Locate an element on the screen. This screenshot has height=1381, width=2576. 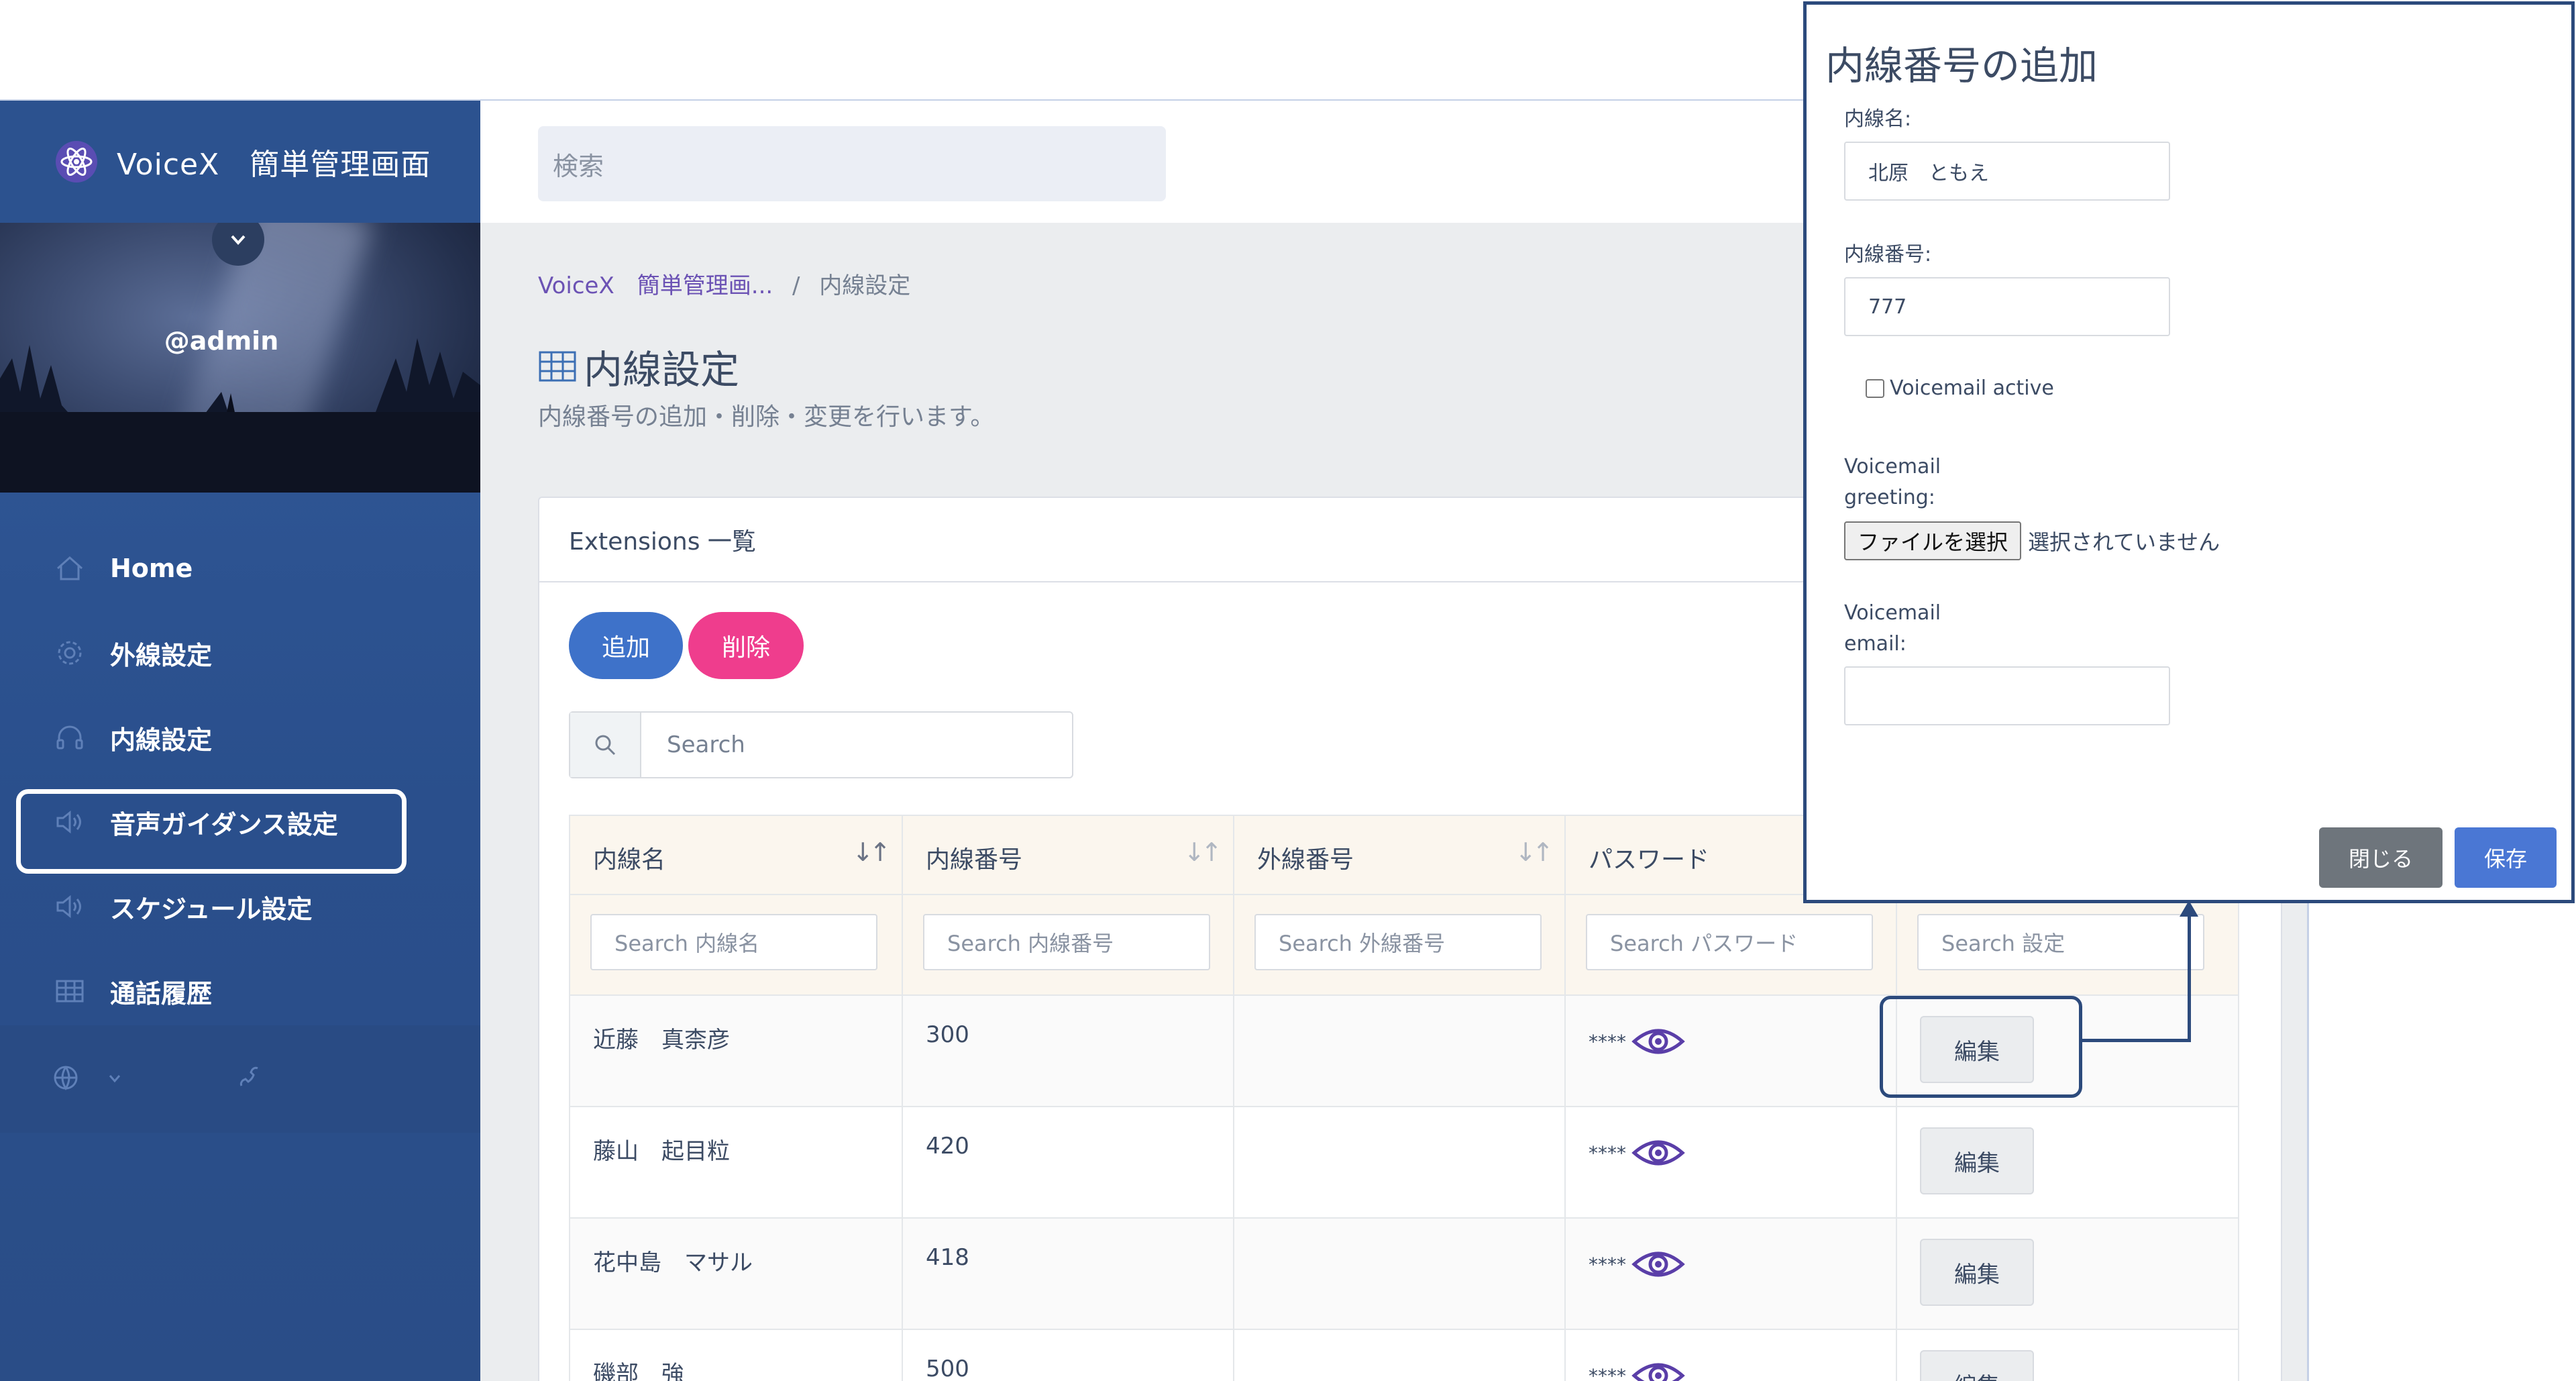
callout-connector is located at coordinates (2189, 977).